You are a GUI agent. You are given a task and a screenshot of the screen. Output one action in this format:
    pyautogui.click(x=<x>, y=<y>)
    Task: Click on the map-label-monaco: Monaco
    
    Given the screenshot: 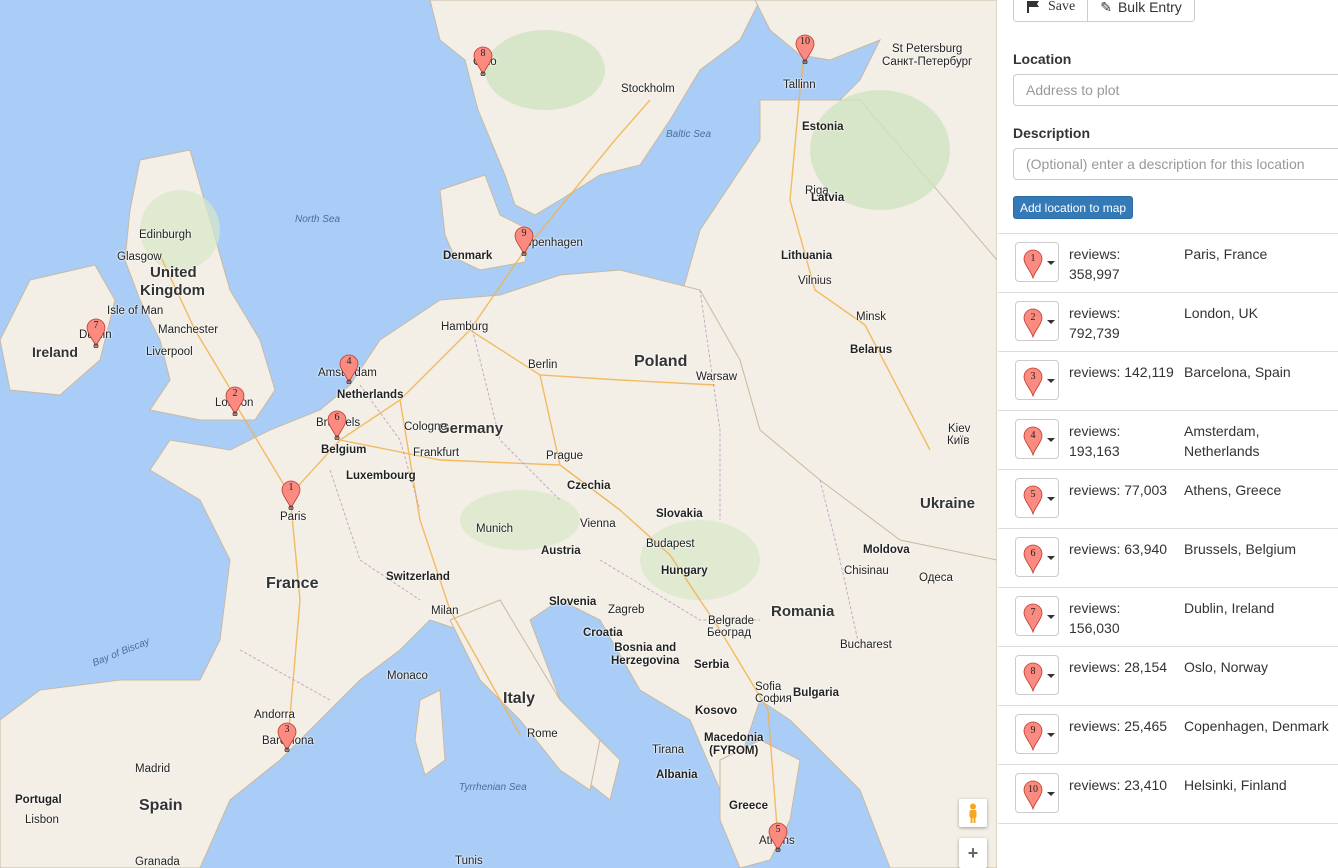 What is the action you would take?
    pyautogui.click(x=407, y=676)
    